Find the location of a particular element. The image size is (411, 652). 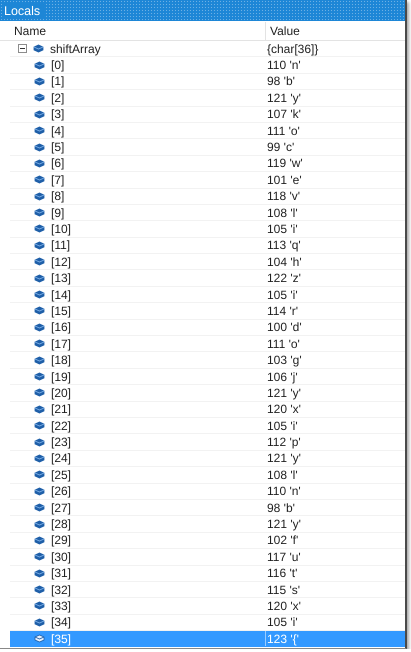

variable-name: [12] is located at coordinates (61, 261).